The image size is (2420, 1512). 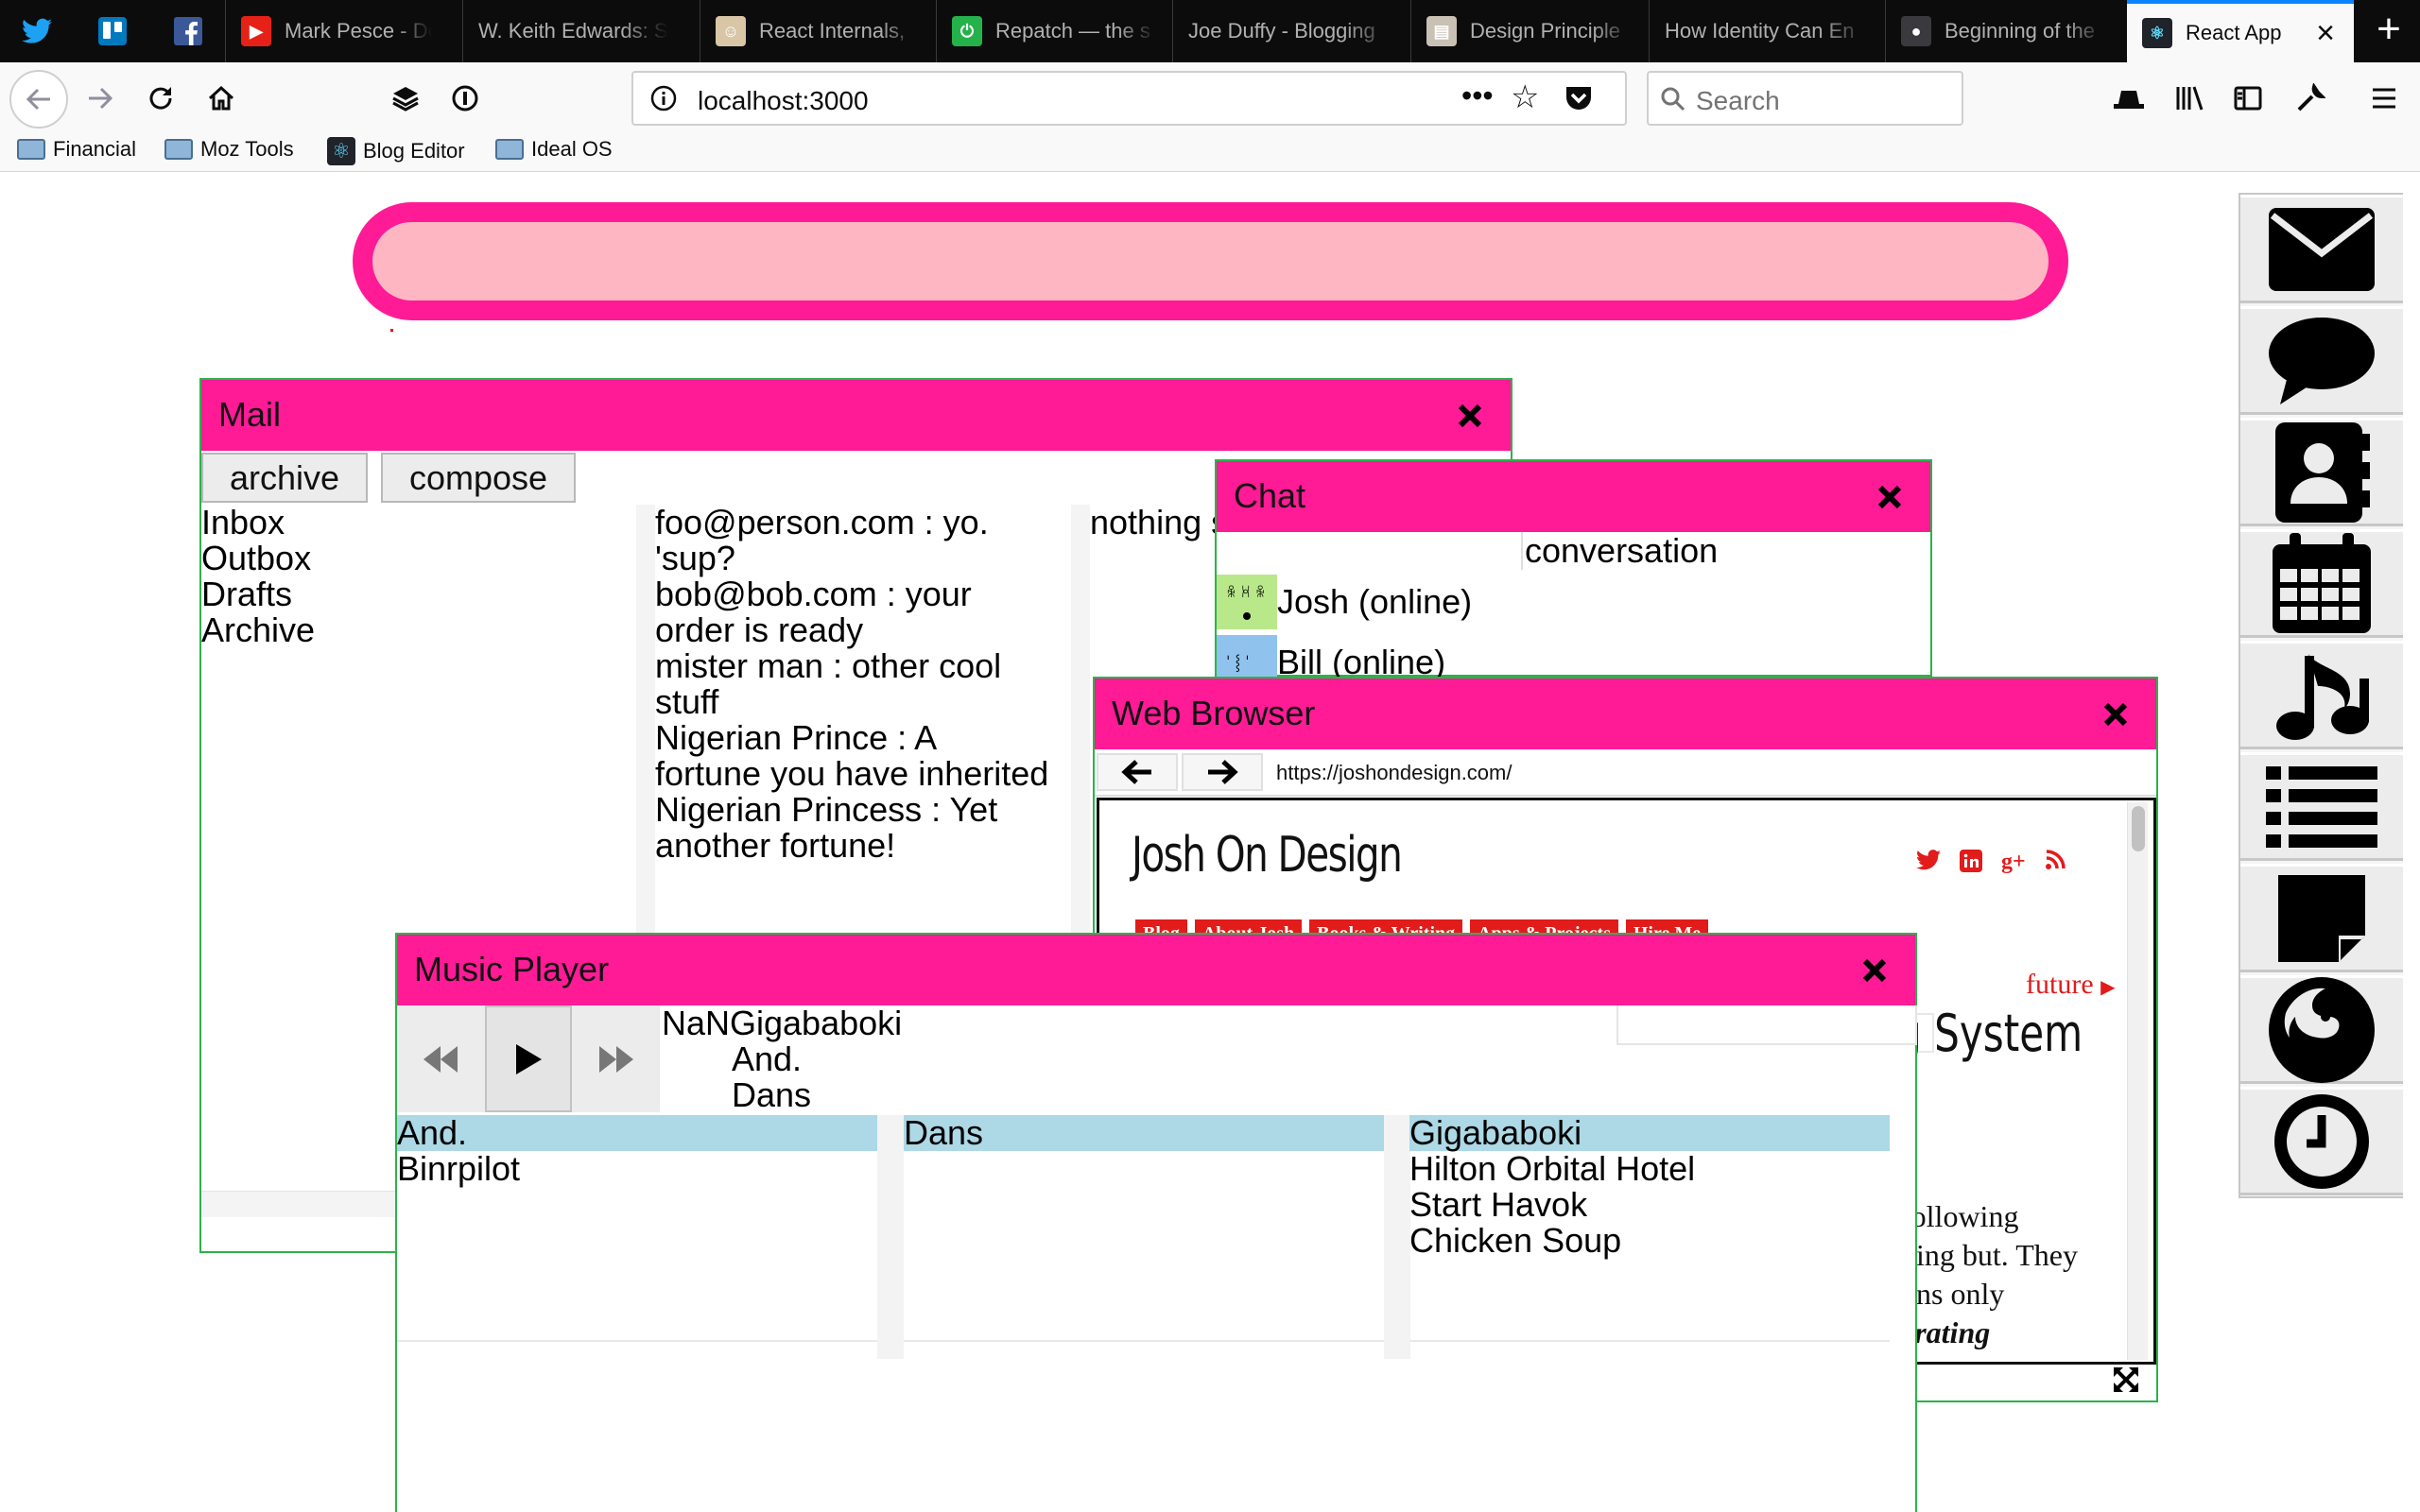 I want to click on bookmark-moz-tools: Moz Tools, so click(x=229, y=149).